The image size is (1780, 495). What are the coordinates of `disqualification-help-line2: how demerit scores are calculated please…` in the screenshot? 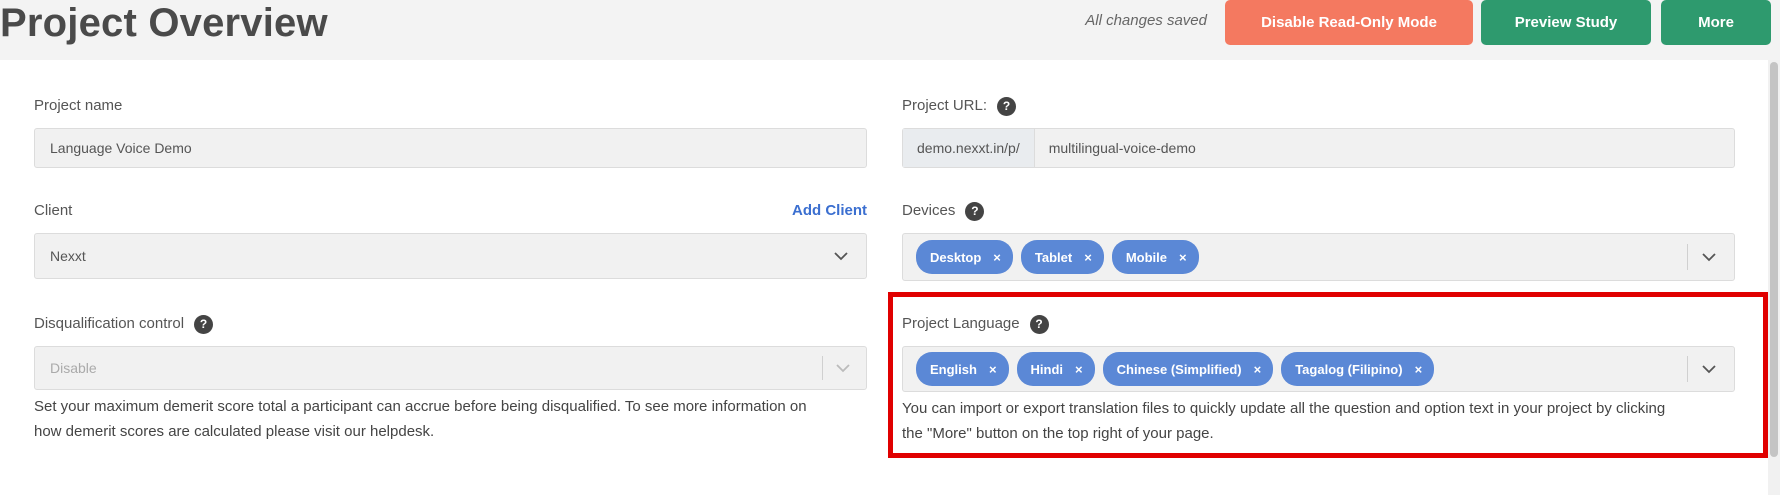 It's located at (234, 431).